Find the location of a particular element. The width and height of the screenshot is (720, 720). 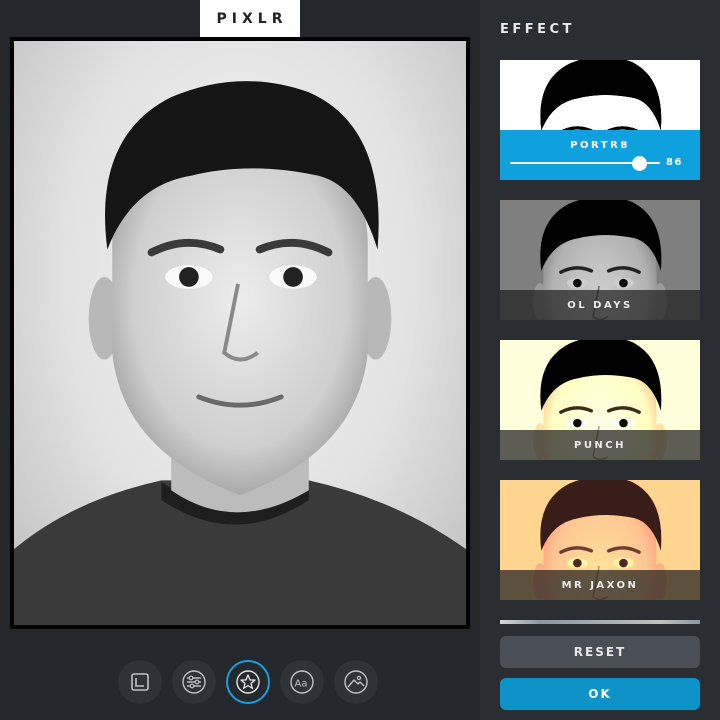

effect-label: OL DAYS is located at coordinates (600, 305).